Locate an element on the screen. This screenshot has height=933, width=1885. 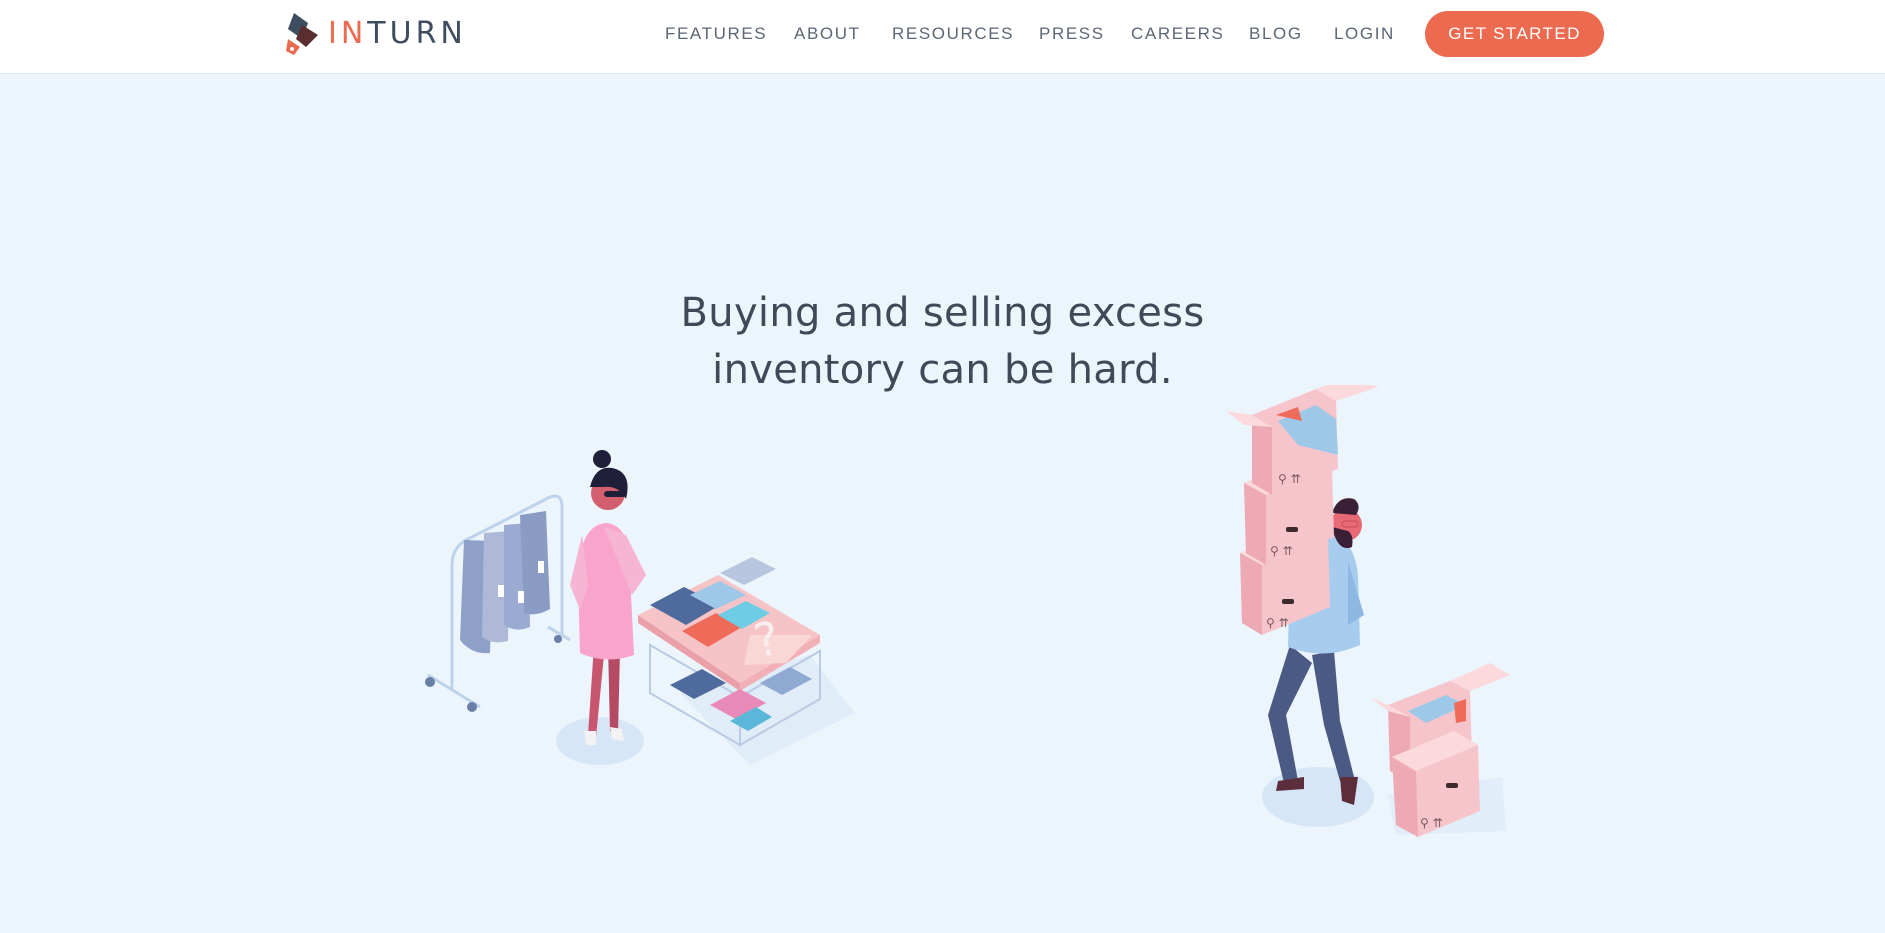
woman-shopping-illustration: ? is located at coordinates (640, 607).